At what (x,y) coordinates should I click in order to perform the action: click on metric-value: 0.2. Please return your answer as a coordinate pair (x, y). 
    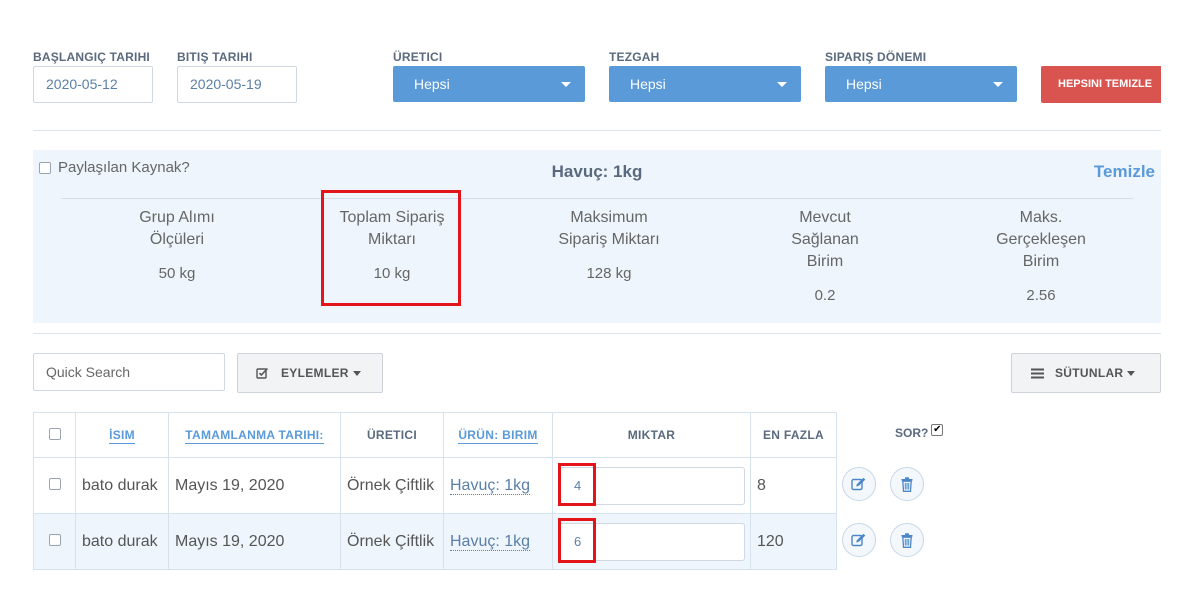
    Looking at the image, I should click on (825, 295).